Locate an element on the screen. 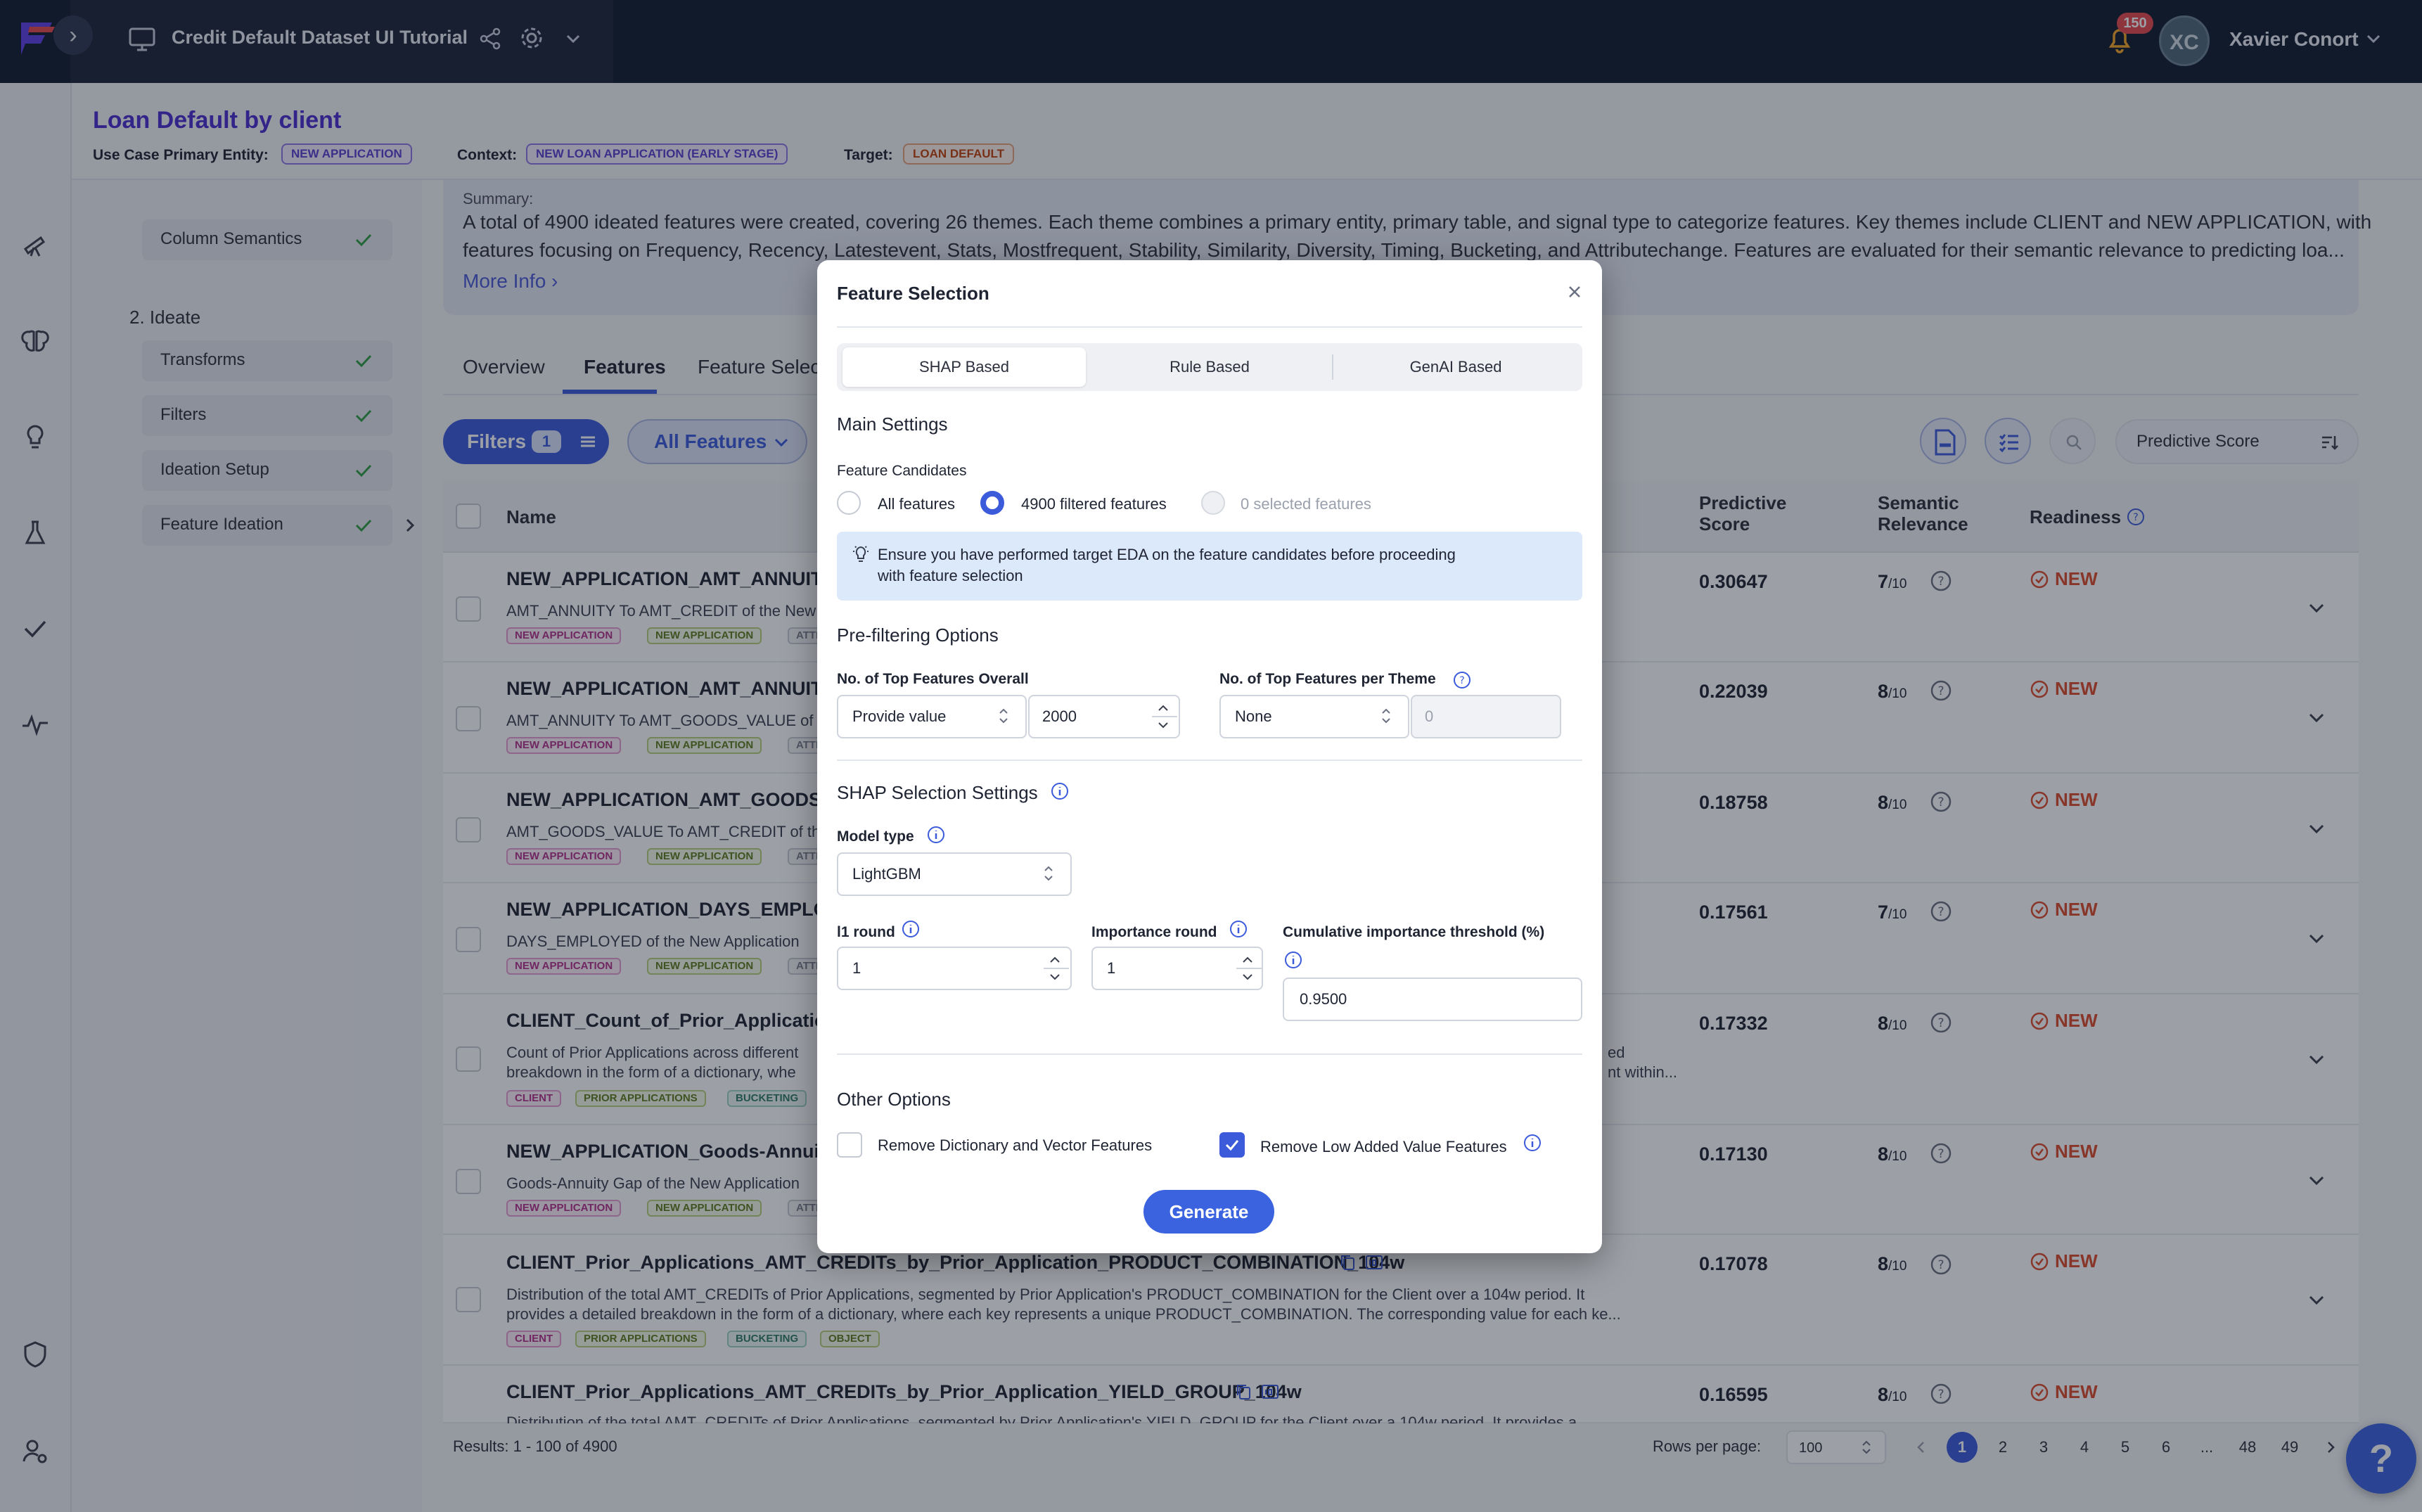 Image resolution: width=2422 pixels, height=1512 pixels. select-value: None is located at coordinates (1253, 716).